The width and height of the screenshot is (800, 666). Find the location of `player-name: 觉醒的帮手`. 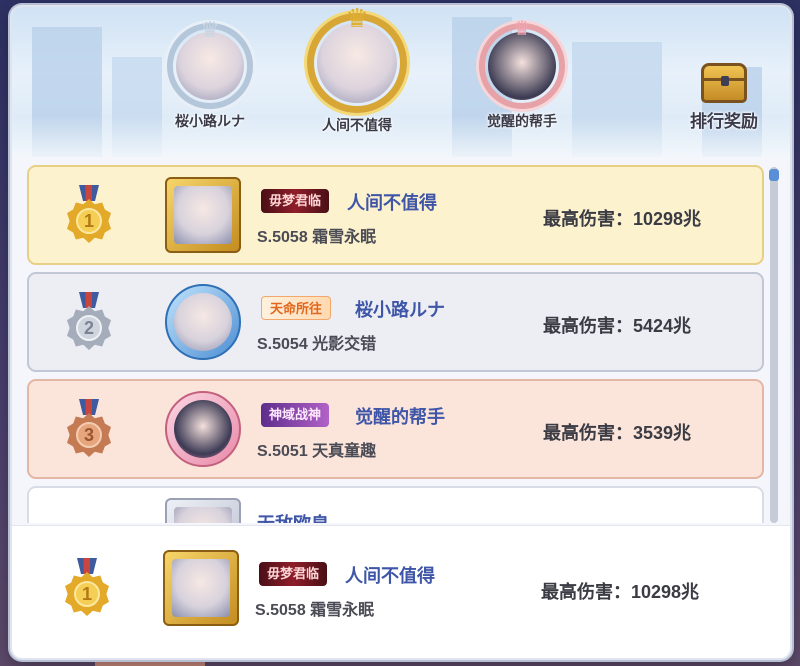

player-name: 觉醒的帮手 is located at coordinates (400, 417).